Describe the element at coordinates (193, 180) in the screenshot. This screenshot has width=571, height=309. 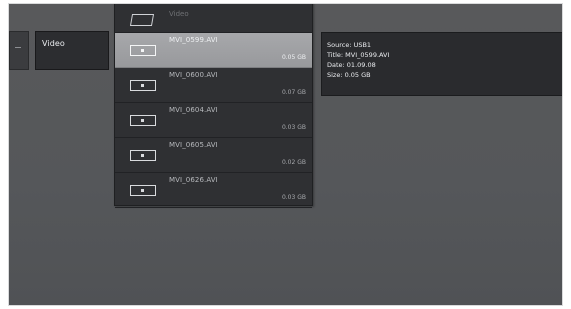
I see `file-name: MVI_0626.AVI` at that location.